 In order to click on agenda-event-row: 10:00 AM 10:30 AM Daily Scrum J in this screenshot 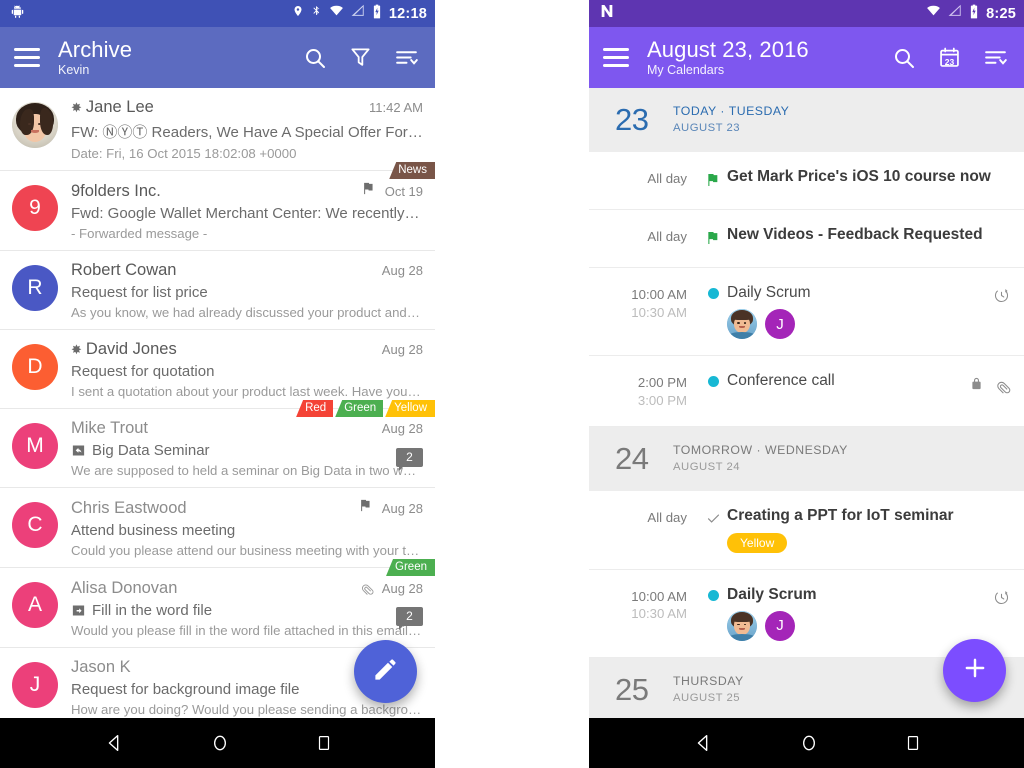, I will do `click(806, 312)`.